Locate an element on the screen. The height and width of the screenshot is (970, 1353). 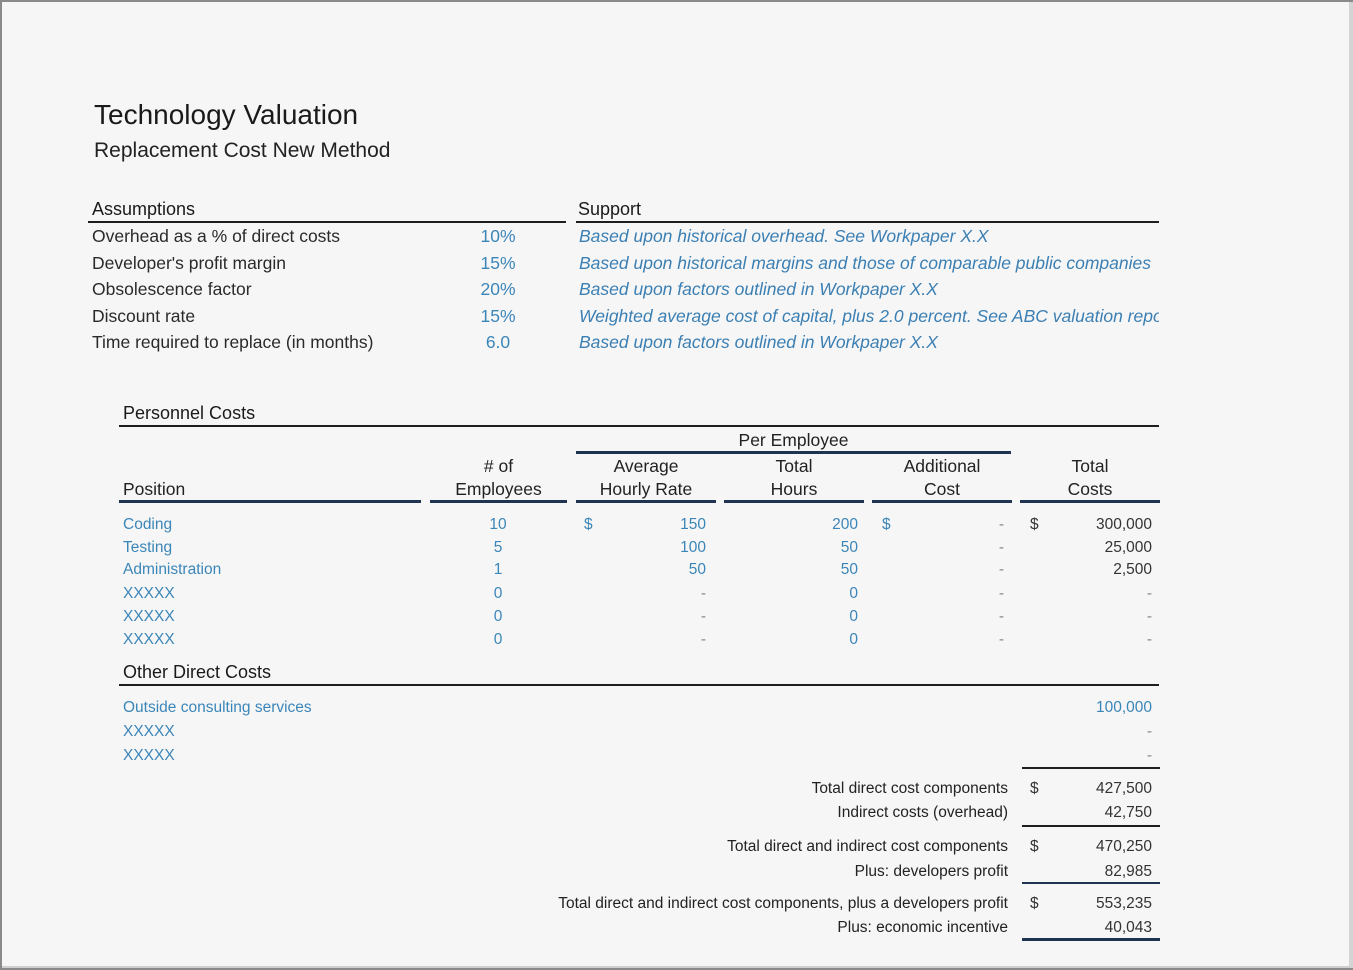
summary-label: Plus: economic incentive is located at coordinates (922, 927).